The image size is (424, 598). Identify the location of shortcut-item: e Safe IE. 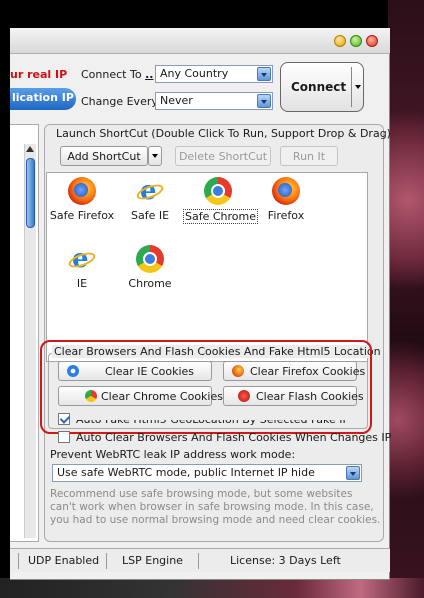
(150, 199).